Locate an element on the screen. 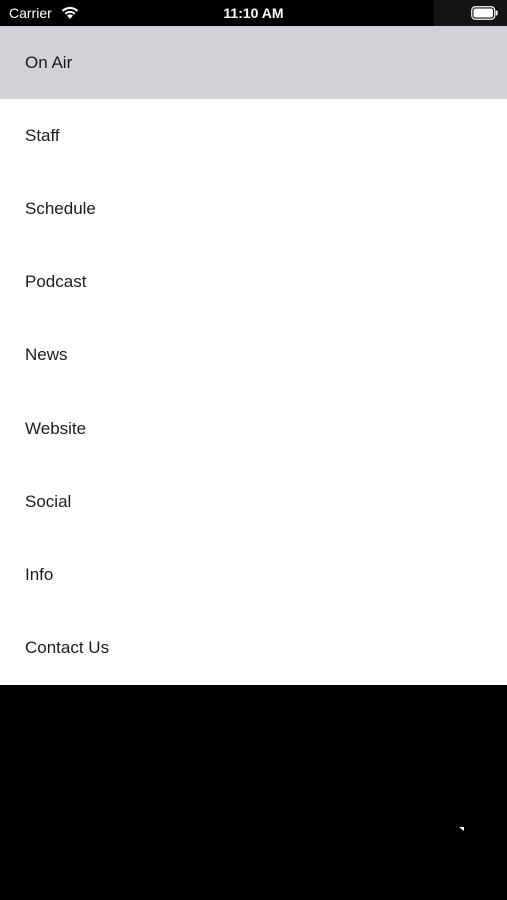 This screenshot has height=900, width=507. menu-item-on-air: On Air is located at coordinates (253, 63).